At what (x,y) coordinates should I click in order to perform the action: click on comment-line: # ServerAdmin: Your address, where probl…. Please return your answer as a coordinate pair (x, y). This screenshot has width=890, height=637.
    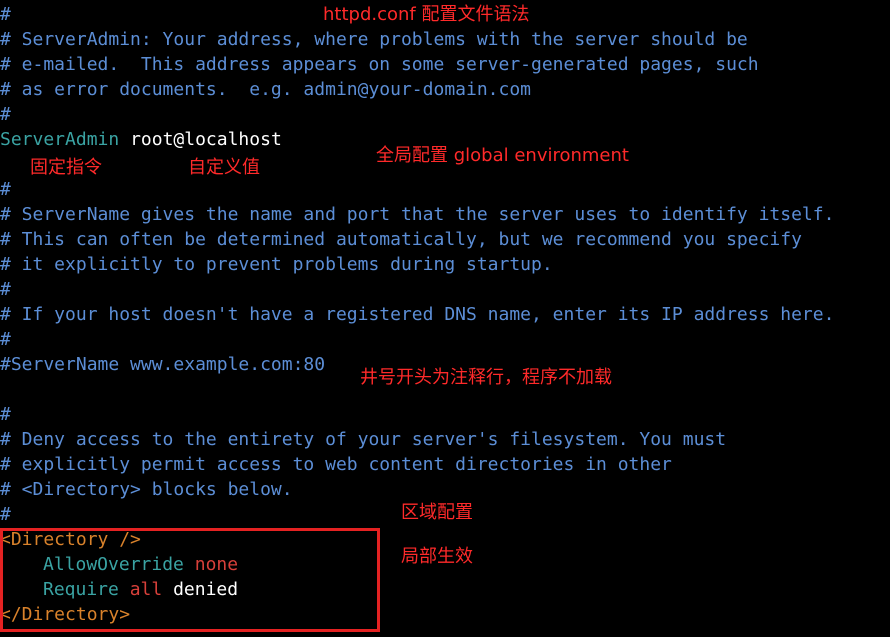
    Looking at the image, I should click on (374, 39).